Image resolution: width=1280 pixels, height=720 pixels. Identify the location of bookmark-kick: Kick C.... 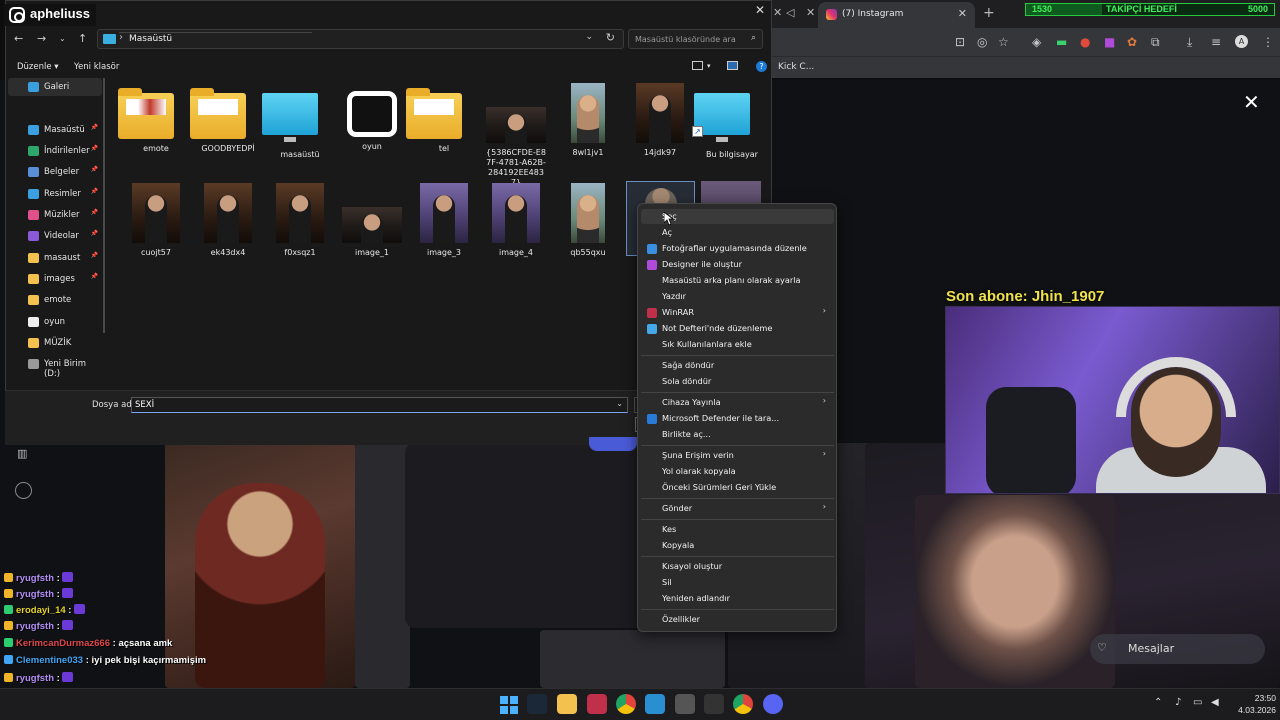
(796, 67).